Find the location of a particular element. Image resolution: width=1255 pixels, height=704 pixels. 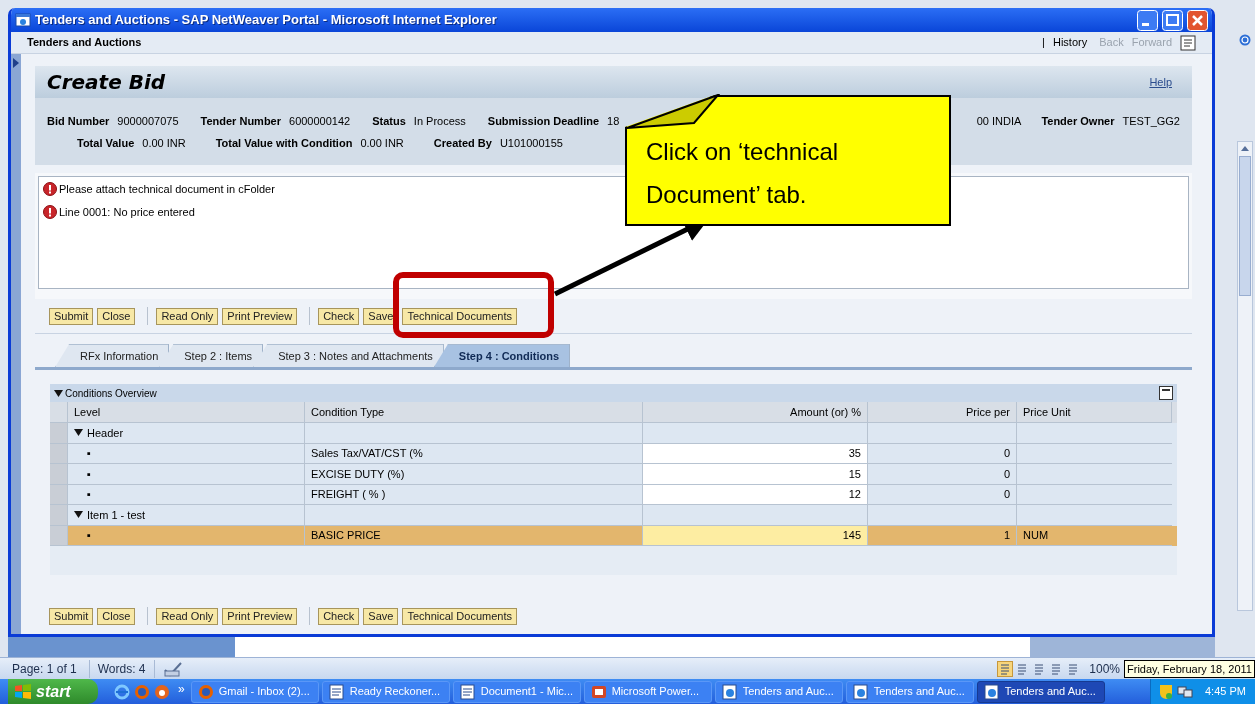

field-value: 00 INDIA is located at coordinates (999, 121).